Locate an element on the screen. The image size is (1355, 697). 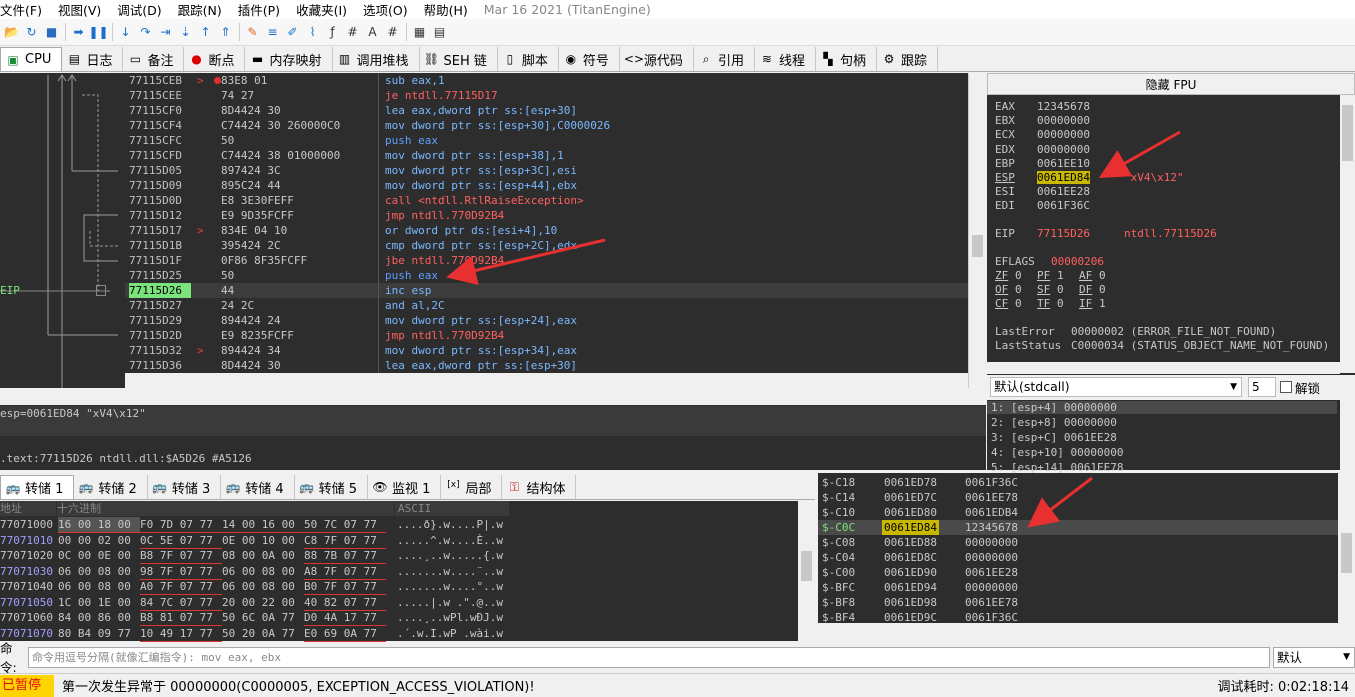
register-value: 0061EE28 is located at coordinates (1063, 191).